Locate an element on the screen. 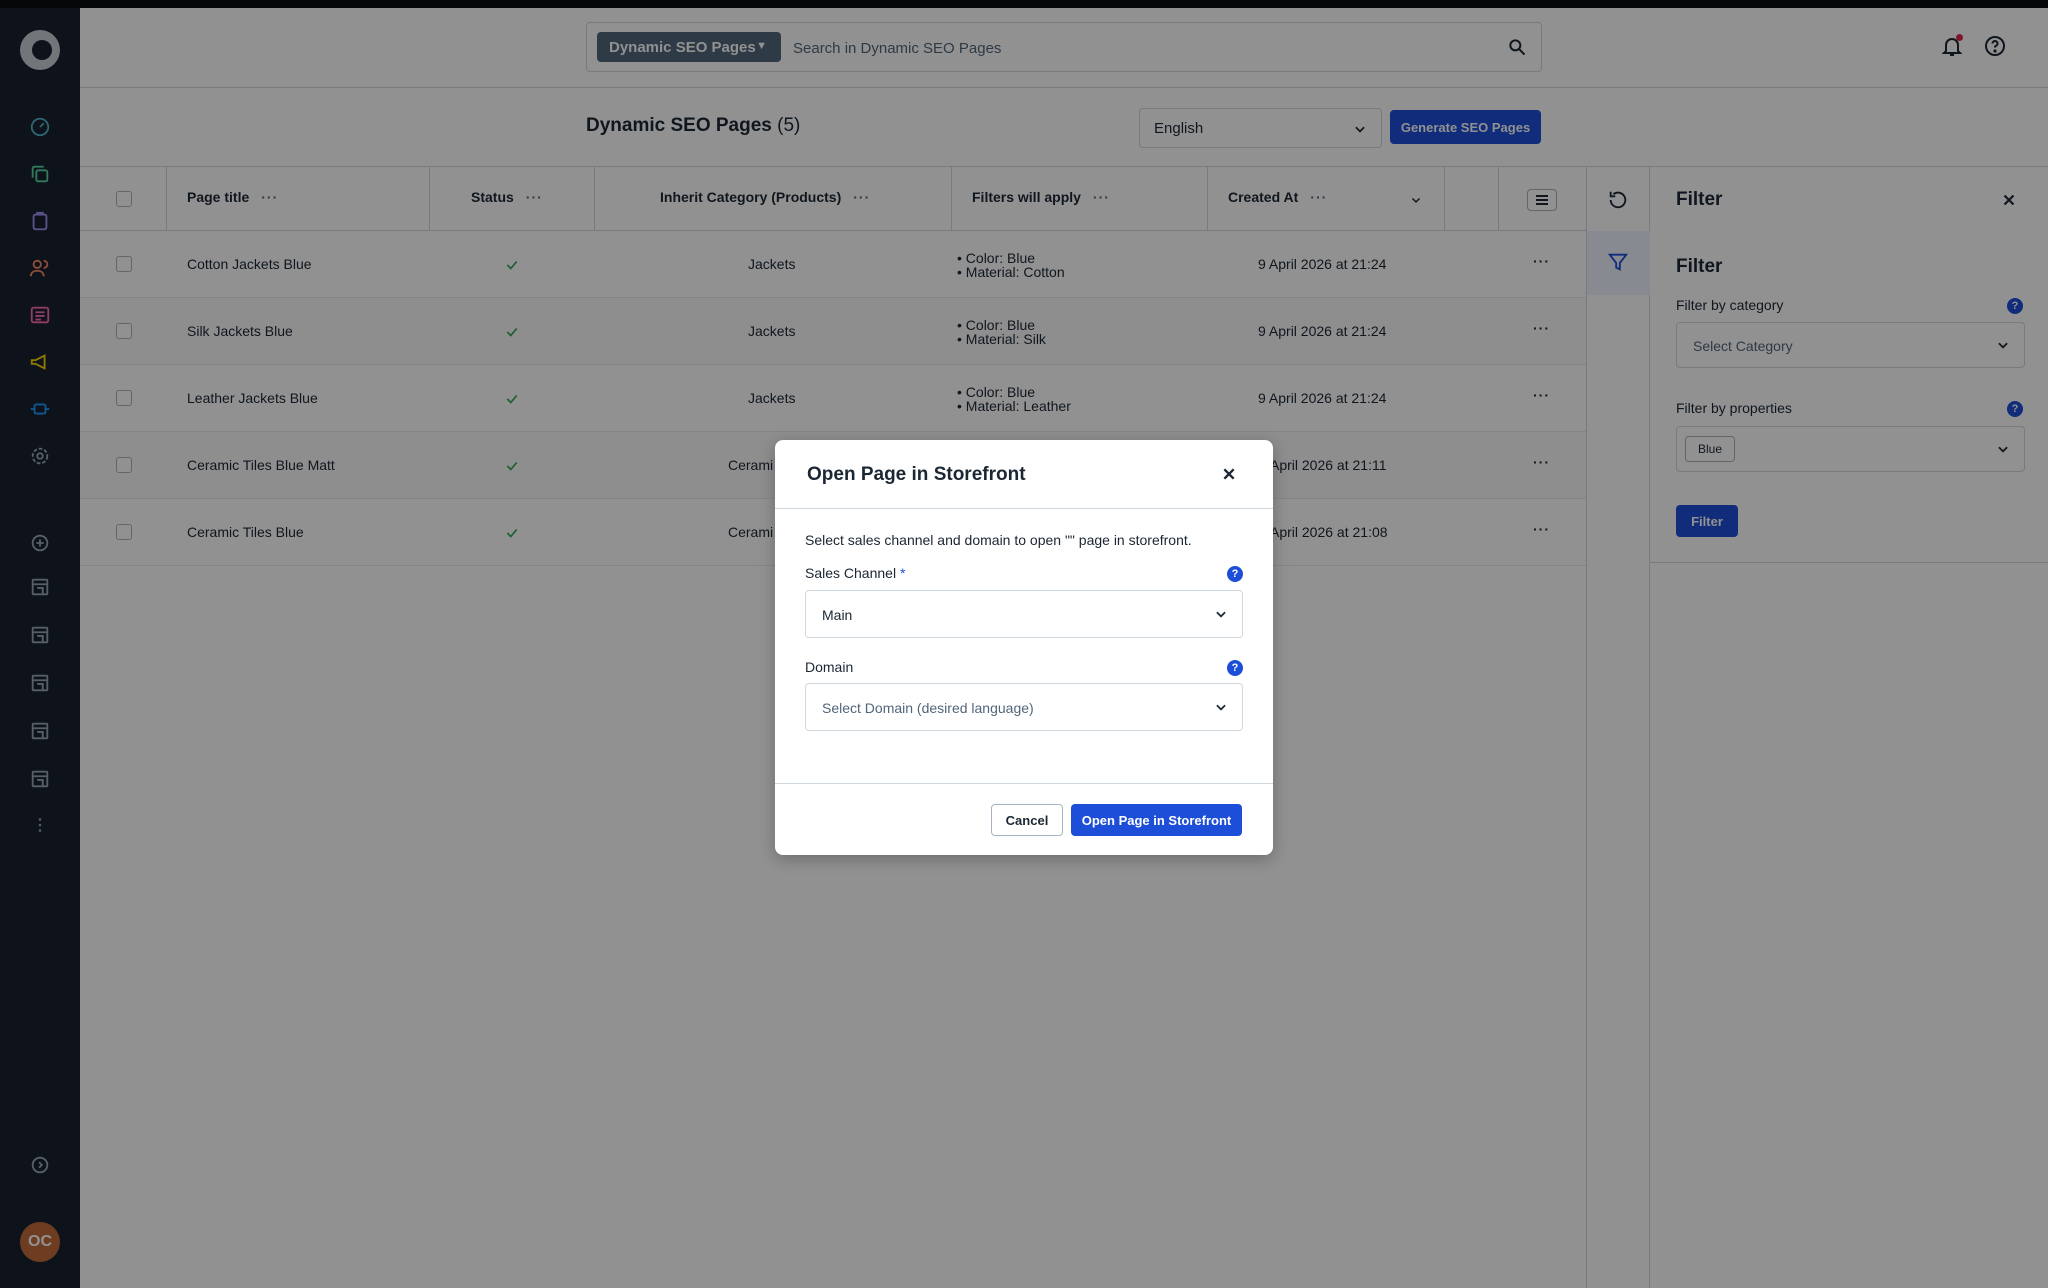 This screenshot has width=2048, height=1288. cancel-button: Cancel is located at coordinates (1027, 820).